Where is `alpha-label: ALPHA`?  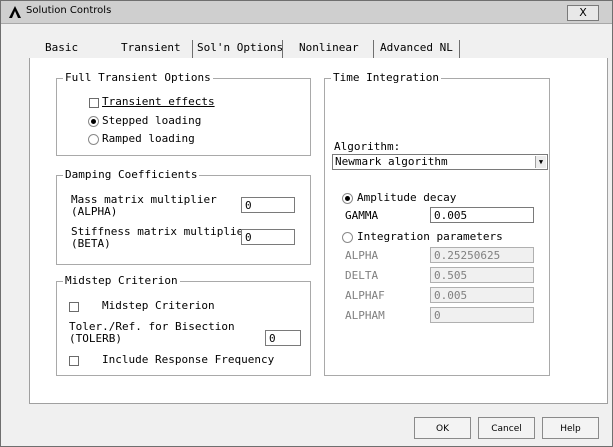
alpha-label: ALPHA is located at coordinates (362, 255).